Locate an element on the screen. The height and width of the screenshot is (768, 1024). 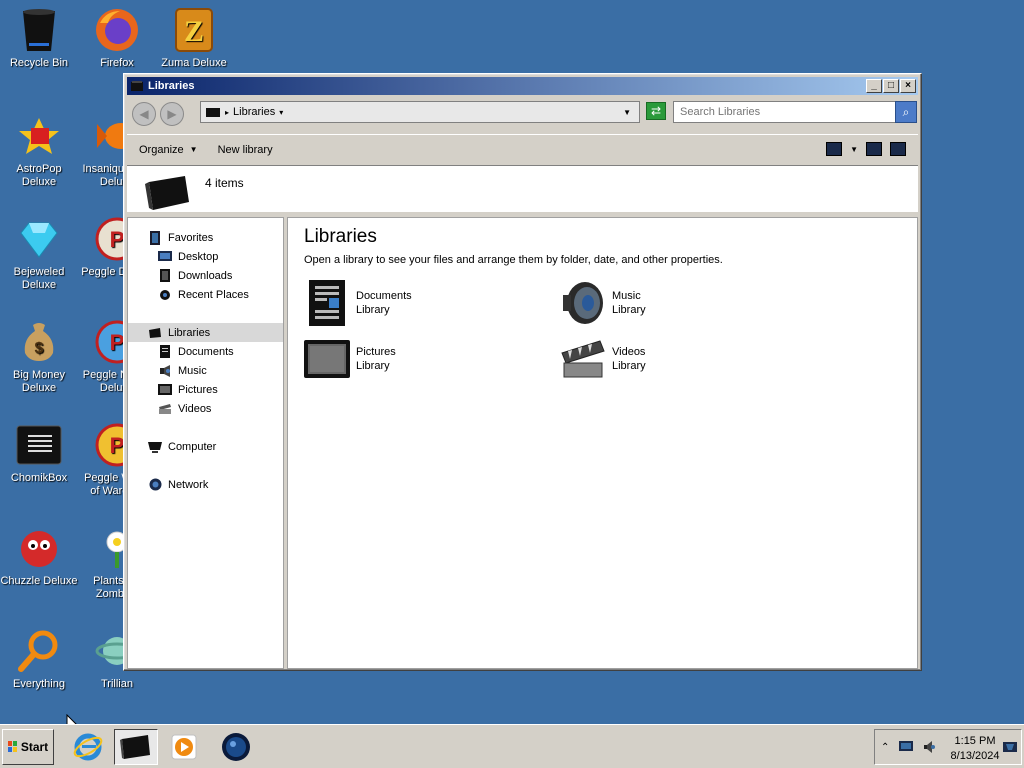
nav-item-libraries: Libraries is located at coordinates (205, 332).